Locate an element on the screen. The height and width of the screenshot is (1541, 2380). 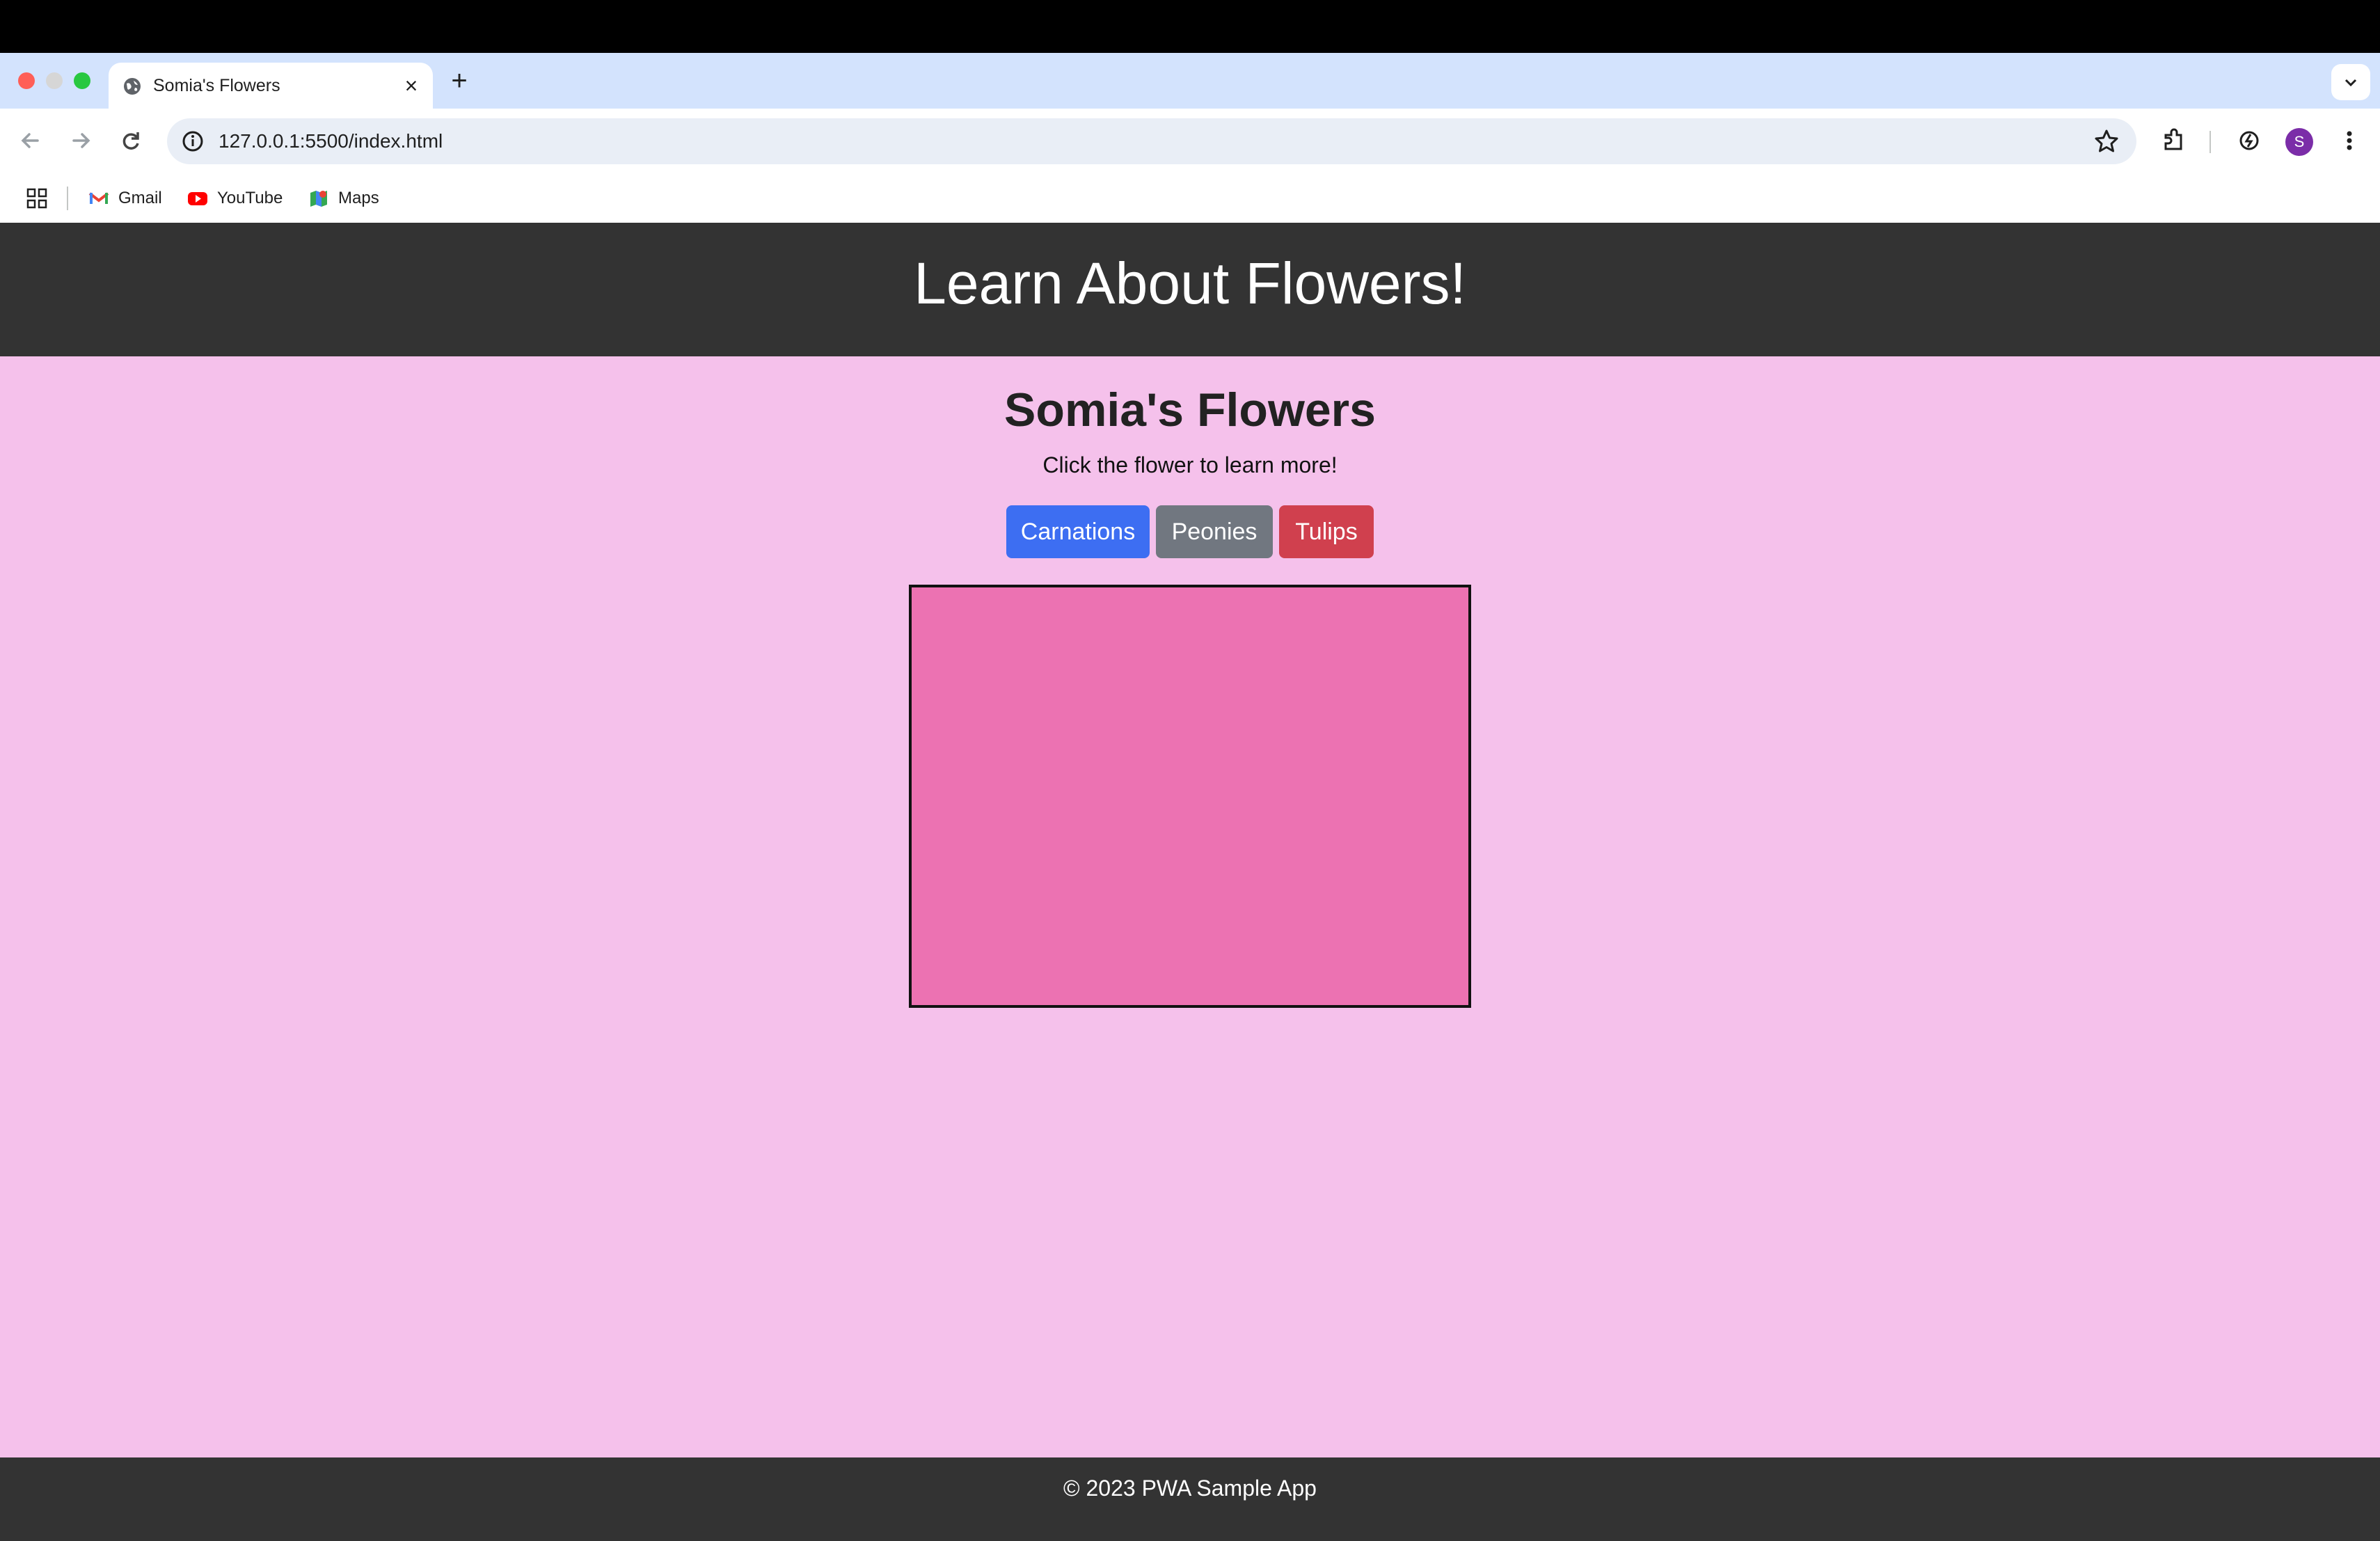
bookmark-label: Maps is located at coordinates (358, 198).